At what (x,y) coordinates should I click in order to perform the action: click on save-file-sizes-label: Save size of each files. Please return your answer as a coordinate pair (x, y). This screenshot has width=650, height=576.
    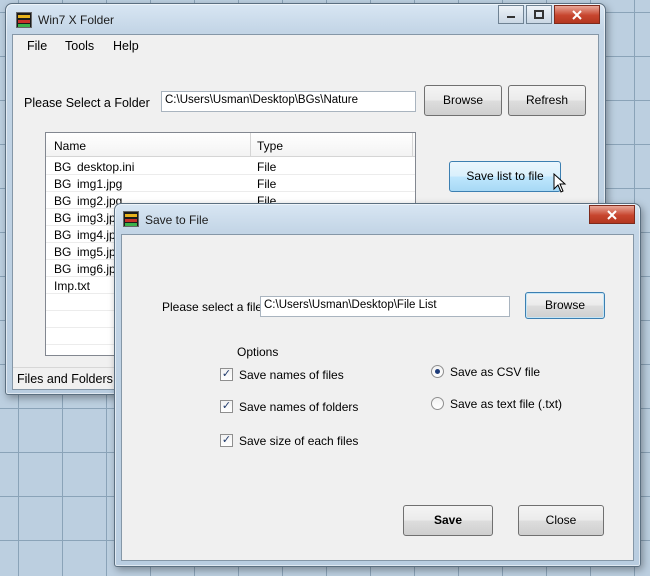
    Looking at the image, I should click on (298, 441).